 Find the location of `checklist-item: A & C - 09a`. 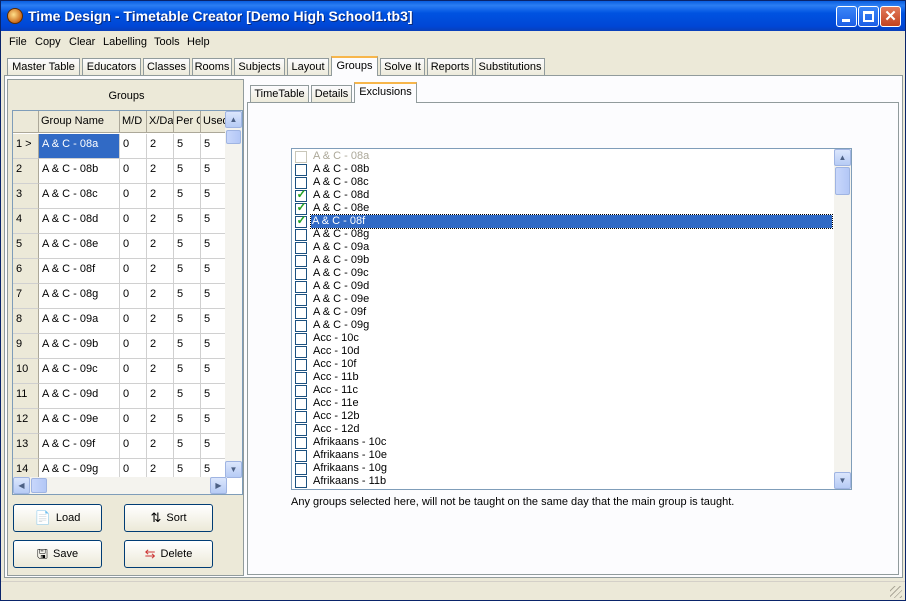

checklist-item: A & C - 09a is located at coordinates (562, 247).